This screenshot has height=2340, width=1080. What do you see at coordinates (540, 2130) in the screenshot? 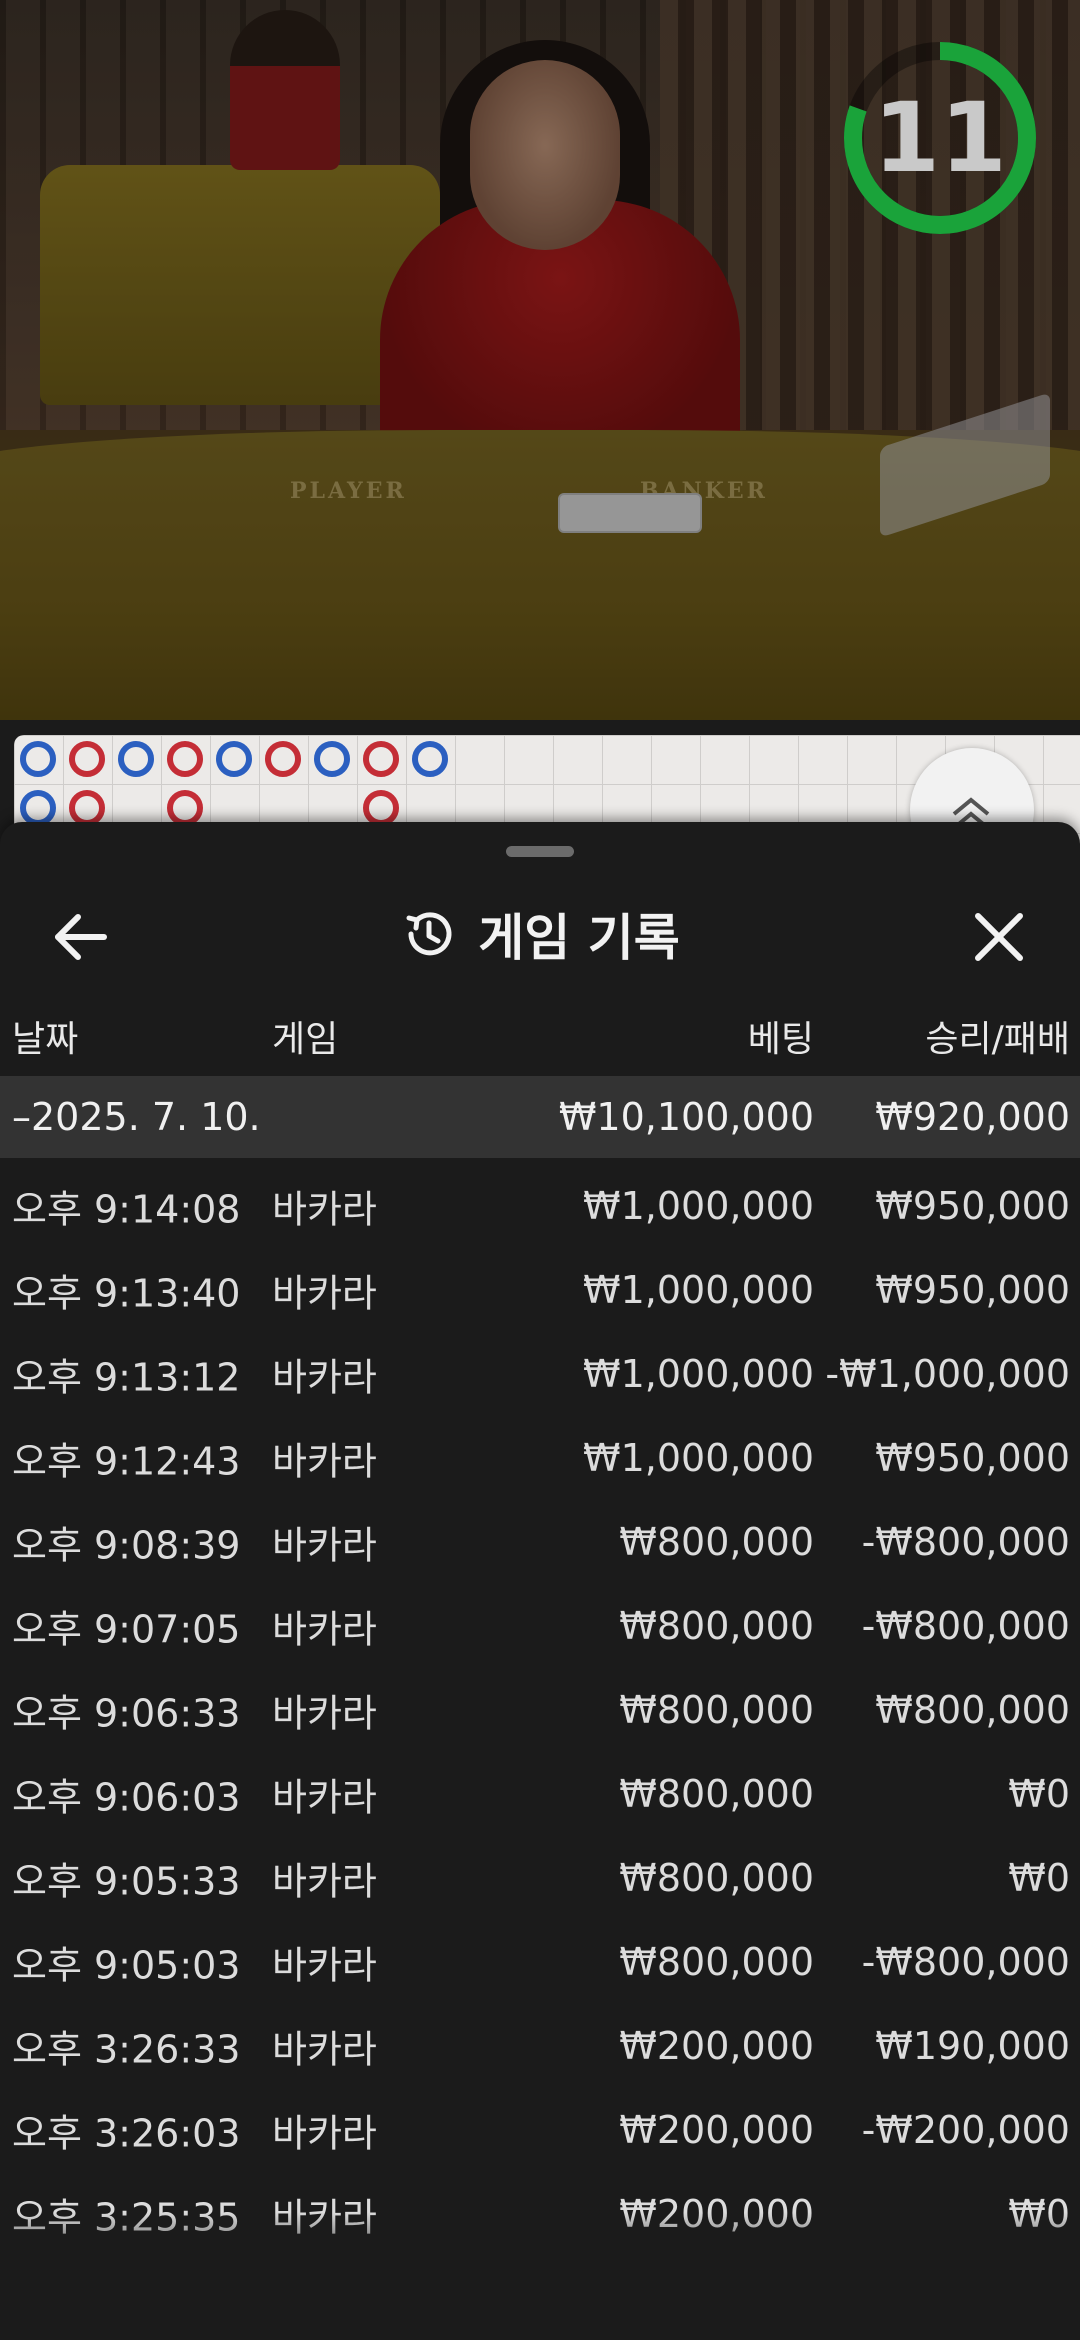
I see `history-row: 오후 3:26:03 바카라 ₩200,000 -₩200,000` at bounding box center [540, 2130].